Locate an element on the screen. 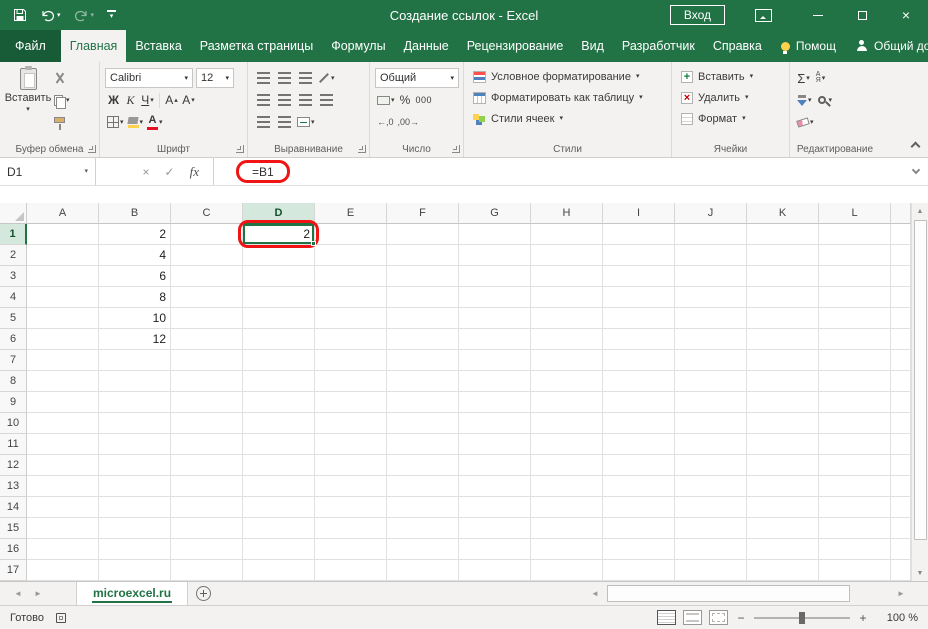 The height and width of the screenshot is (629, 928). cell-H16 is located at coordinates (567, 549).